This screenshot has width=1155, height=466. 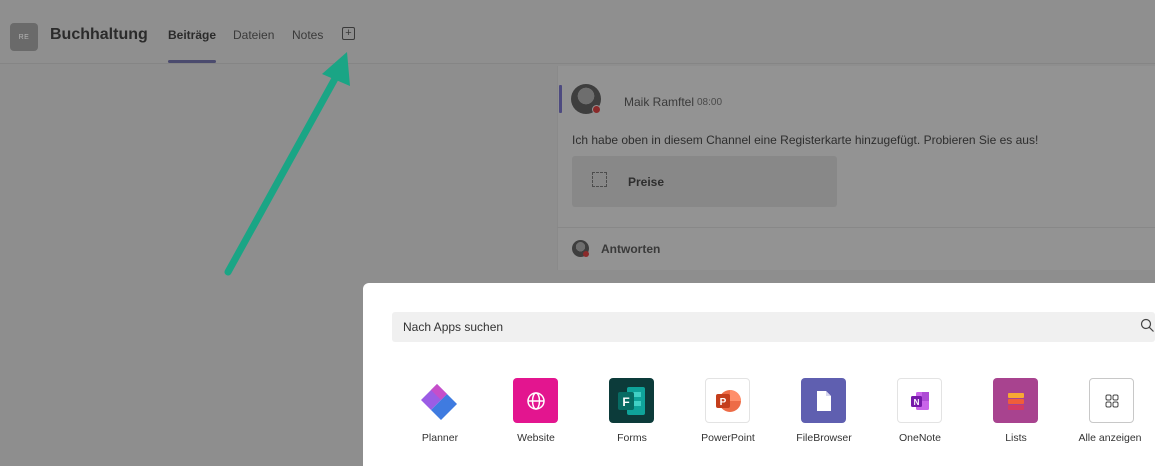 I want to click on reply-button: Antworten, so click(x=630, y=249).